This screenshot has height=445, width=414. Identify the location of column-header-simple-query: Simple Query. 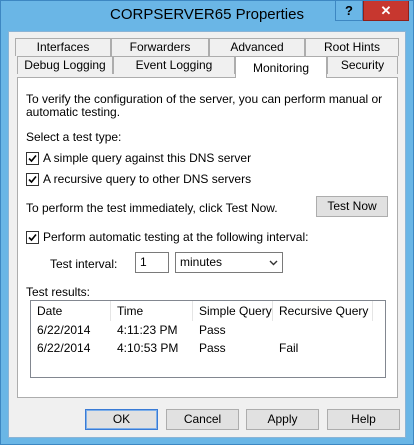
(233, 311).